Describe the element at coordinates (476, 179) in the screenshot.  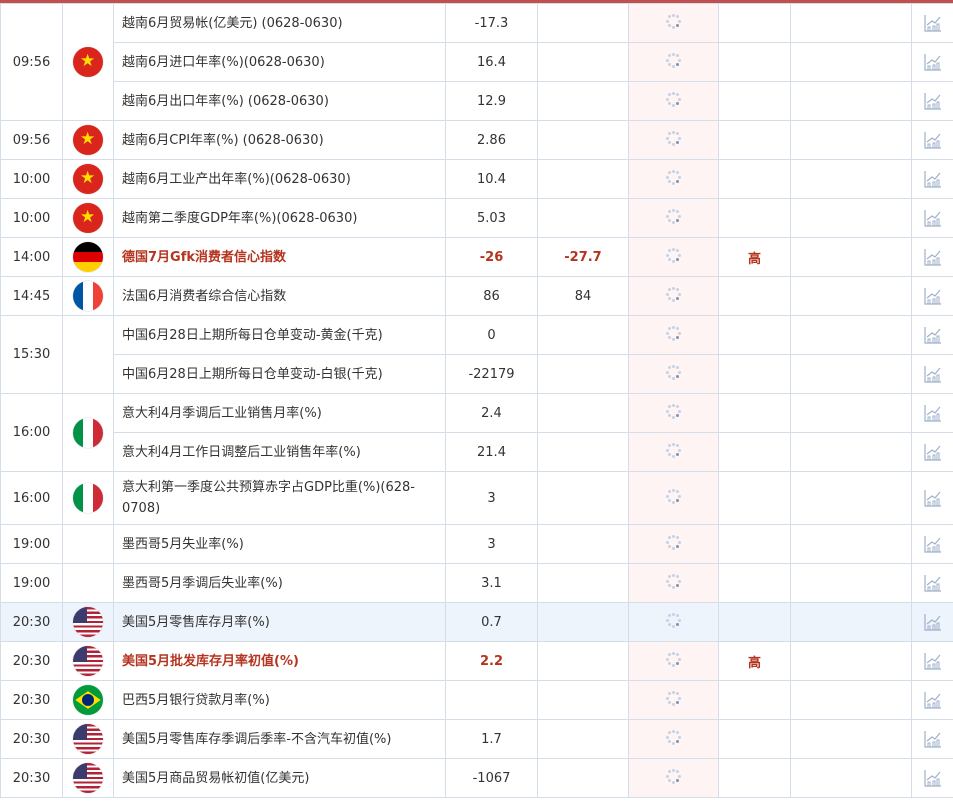
I see `table-row: 10:00 ★ 越南6月工业产出年率(%)(0628-0630) 10.4` at that location.